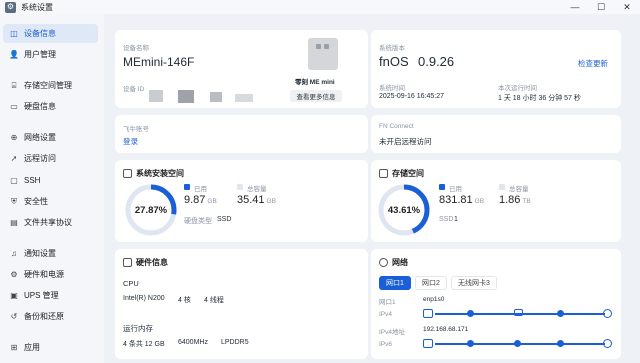 The height and width of the screenshot is (363, 640). Describe the element at coordinates (392, 88) in the screenshot. I see `system-time-label: 系统时间` at that location.